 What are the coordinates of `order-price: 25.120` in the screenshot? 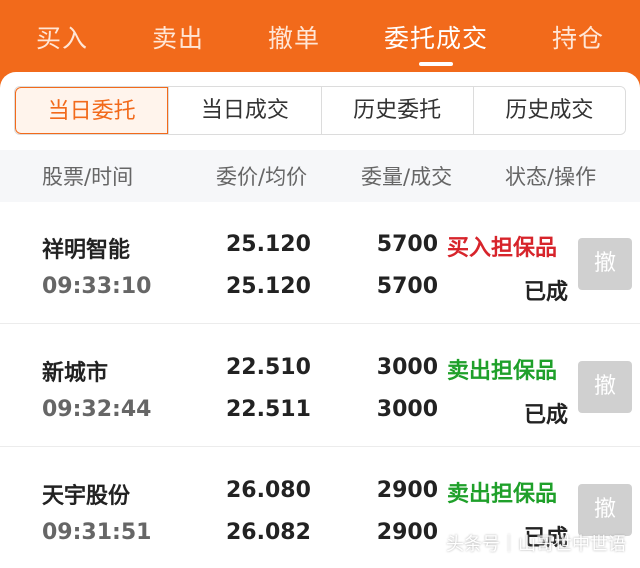 It's located at (268, 244).